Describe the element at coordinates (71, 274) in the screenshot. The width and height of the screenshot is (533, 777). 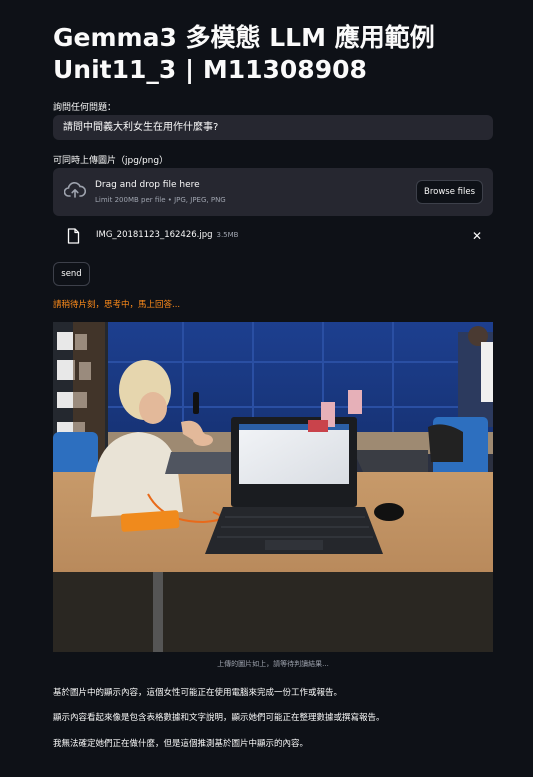
I see `send-button: send` at that location.